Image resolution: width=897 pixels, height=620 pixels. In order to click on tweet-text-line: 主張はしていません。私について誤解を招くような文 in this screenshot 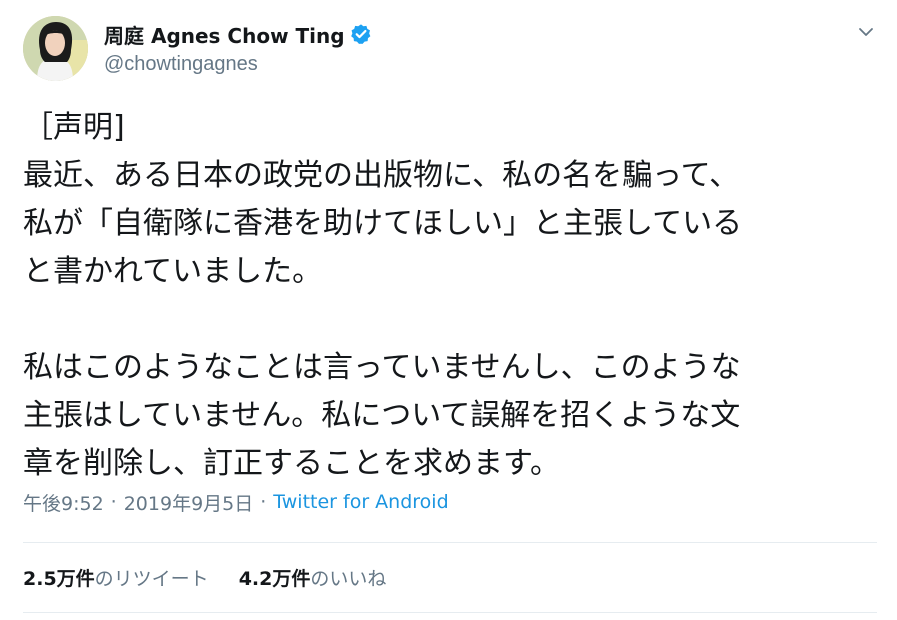, I will do `click(382, 415)`.